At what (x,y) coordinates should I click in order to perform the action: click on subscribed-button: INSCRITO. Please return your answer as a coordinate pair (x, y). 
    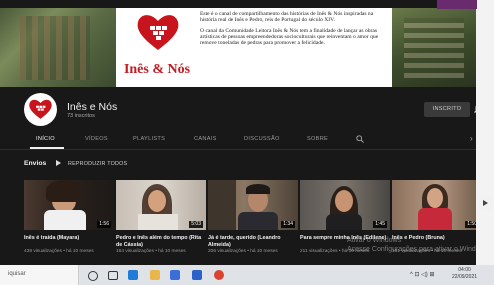
    Looking at the image, I should click on (447, 109).